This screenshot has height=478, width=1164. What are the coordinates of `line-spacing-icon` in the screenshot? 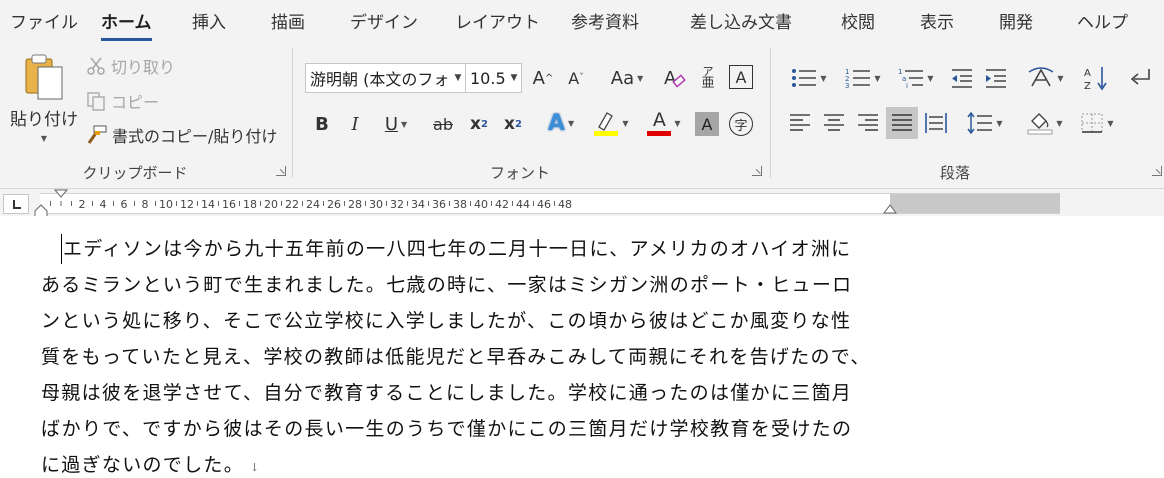 It's located at (980, 123).